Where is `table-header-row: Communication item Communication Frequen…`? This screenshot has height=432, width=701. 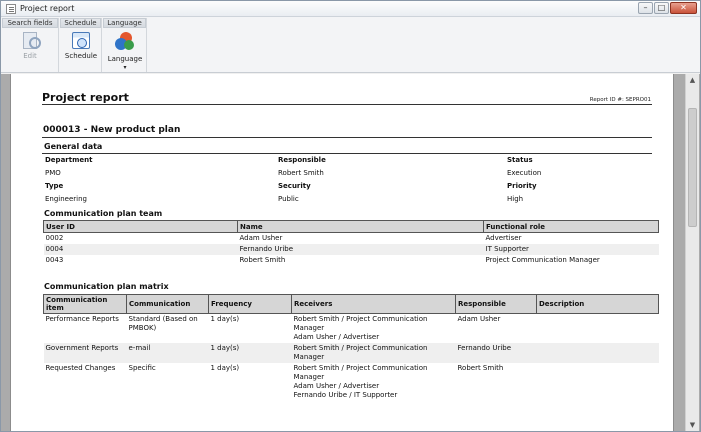
table-header-row: Communication item Communication Frequen… is located at coordinates (351, 304).